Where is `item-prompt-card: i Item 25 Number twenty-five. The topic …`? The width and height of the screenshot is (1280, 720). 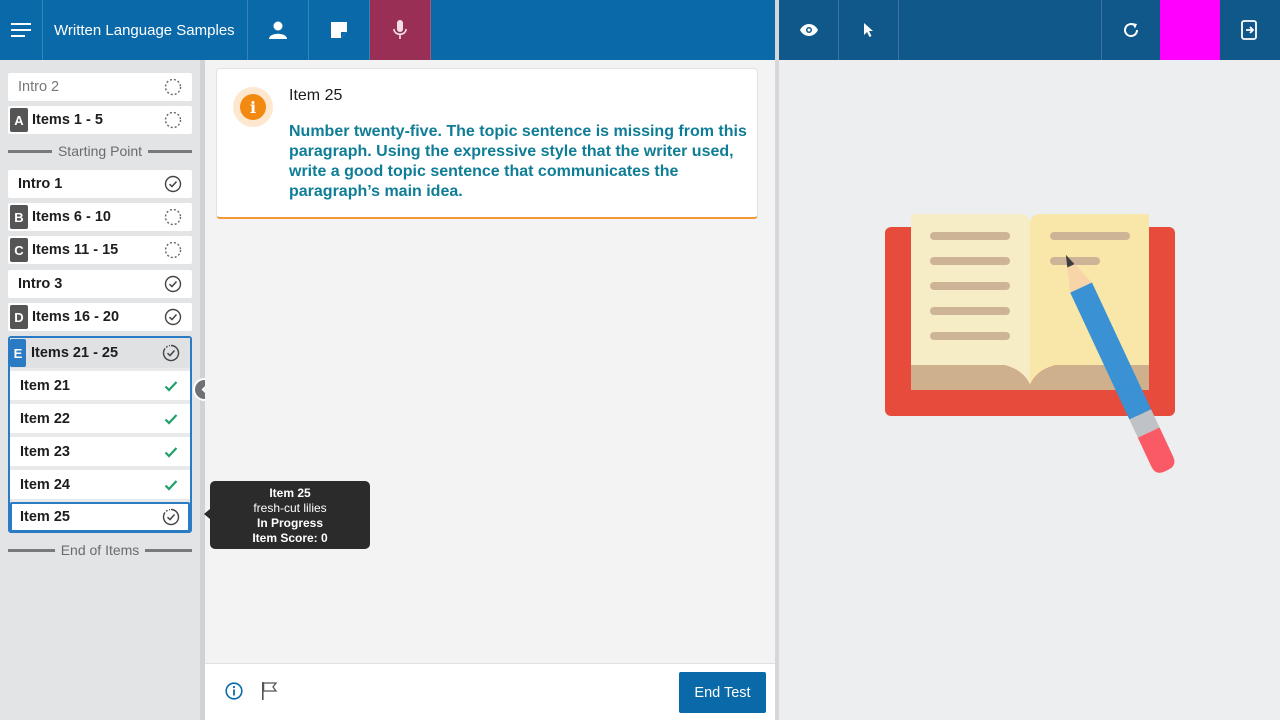
item-prompt-card: i Item 25 Number twenty-five. The topic … is located at coordinates (487, 143).